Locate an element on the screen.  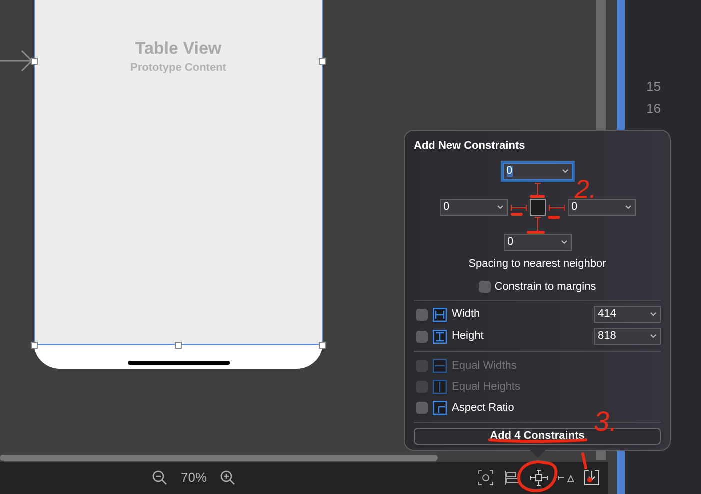
add-constraints-icon is located at coordinates (539, 478).